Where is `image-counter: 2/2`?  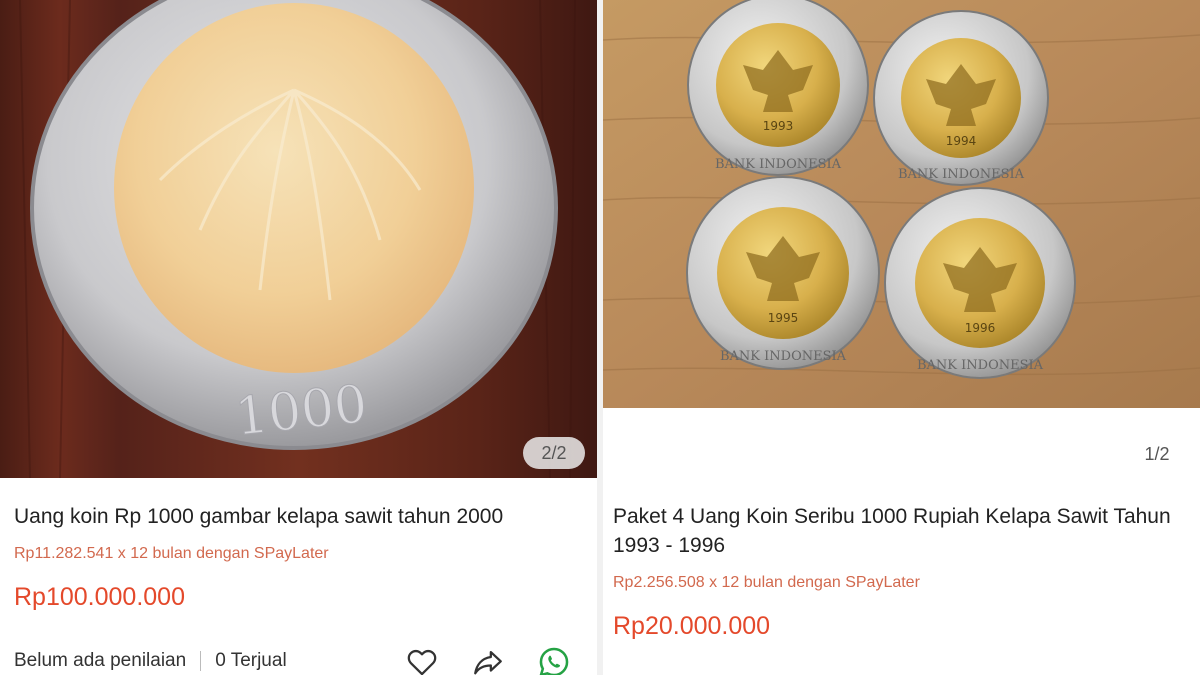 image-counter: 2/2 is located at coordinates (554, 453).